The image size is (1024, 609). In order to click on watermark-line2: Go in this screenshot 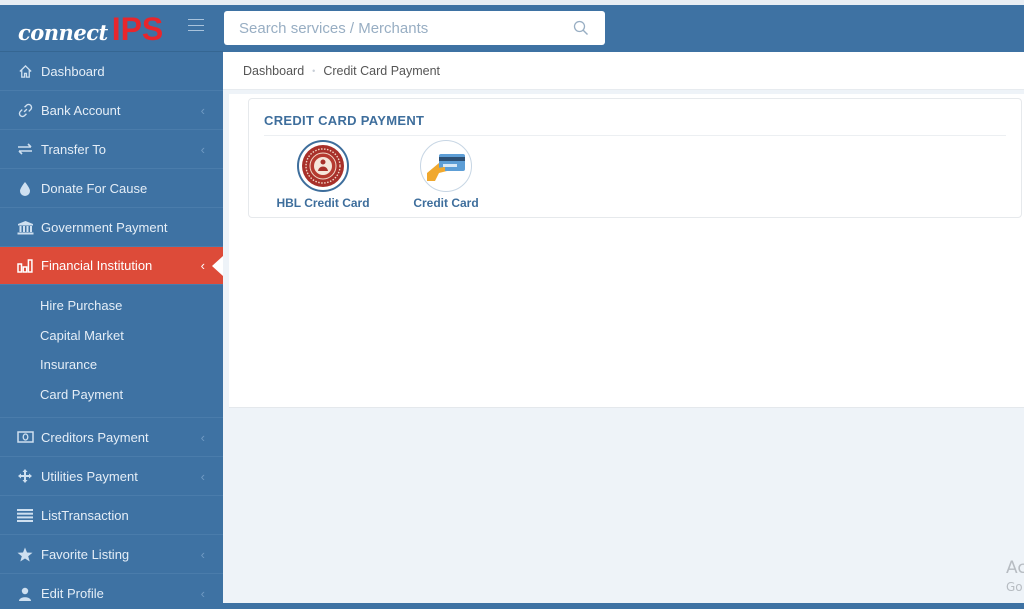, I will do `click(1014, 587)`.